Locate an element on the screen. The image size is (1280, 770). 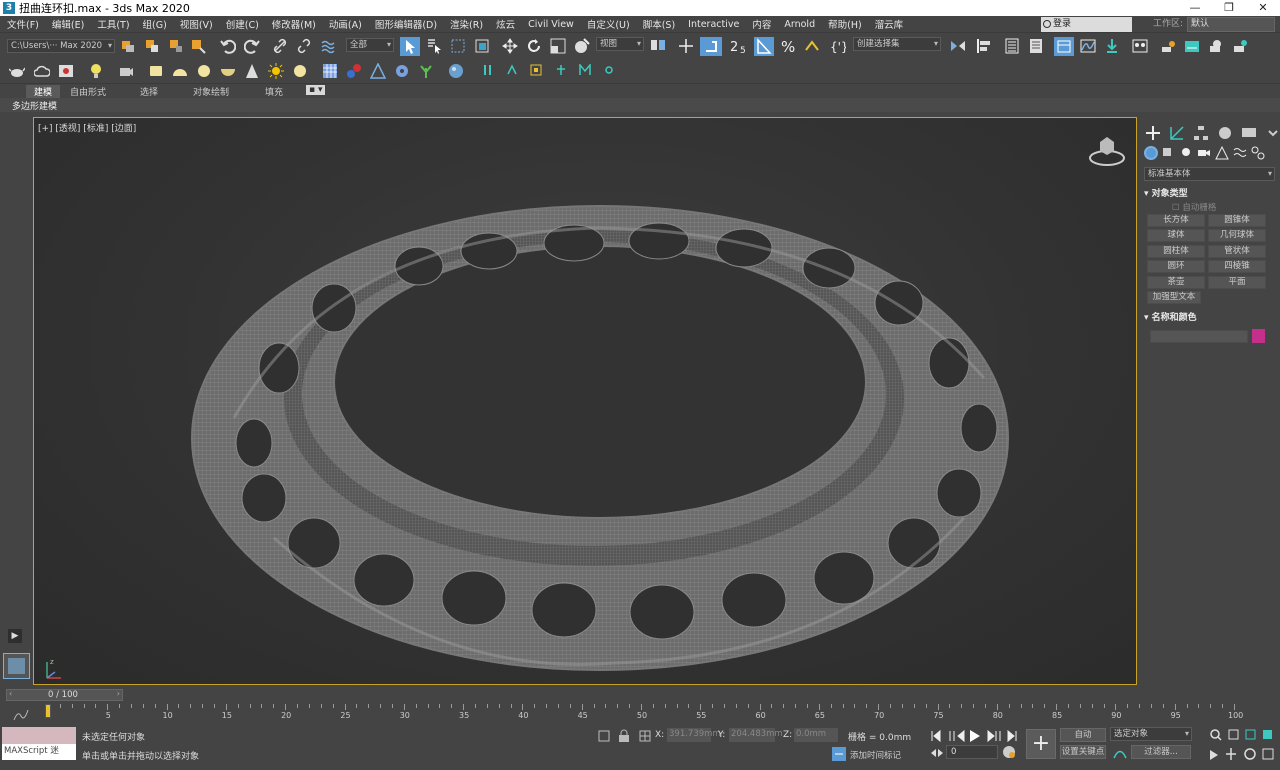
hierarchy-tab-icon is located at coordinates (1201, 133).